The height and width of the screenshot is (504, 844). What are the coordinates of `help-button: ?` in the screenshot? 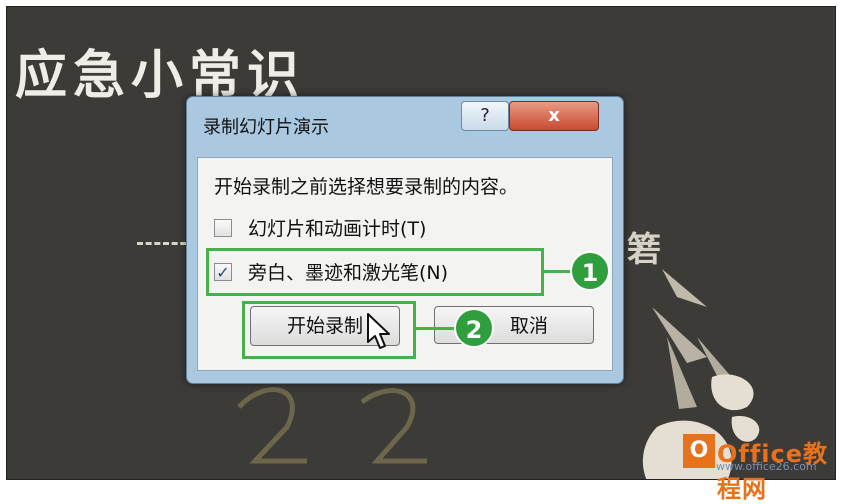 It's located at (485, 116).